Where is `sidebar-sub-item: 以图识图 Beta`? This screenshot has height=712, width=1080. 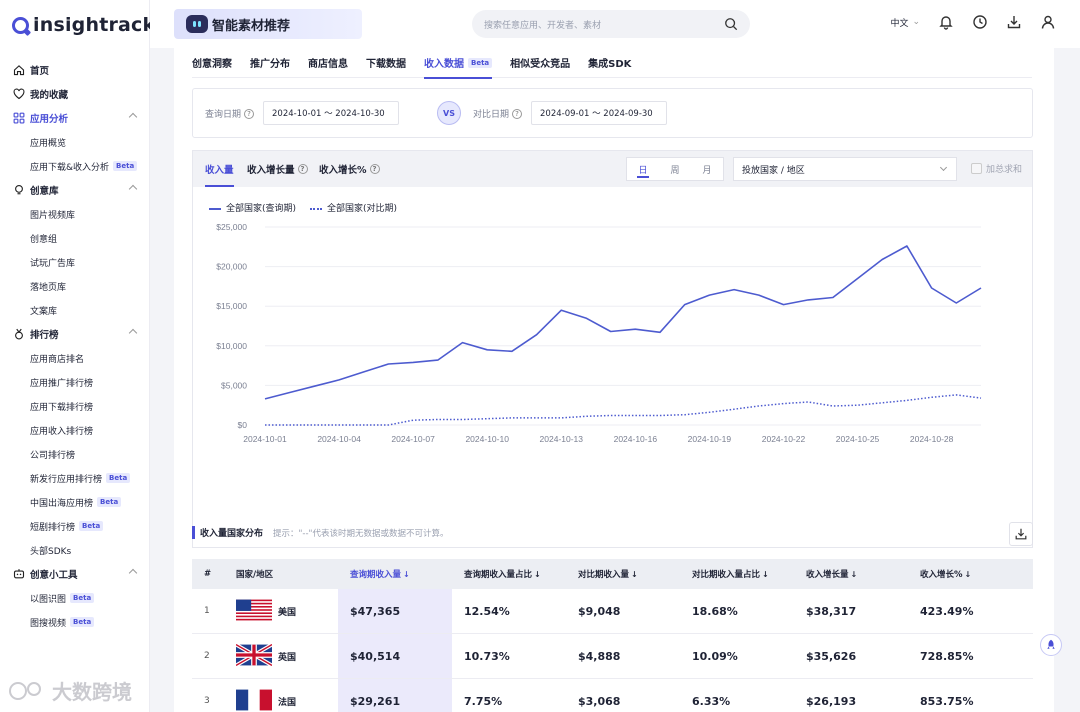
sidebar-sub-item: 以图识图 Beta is located at coordinates (75, 598).